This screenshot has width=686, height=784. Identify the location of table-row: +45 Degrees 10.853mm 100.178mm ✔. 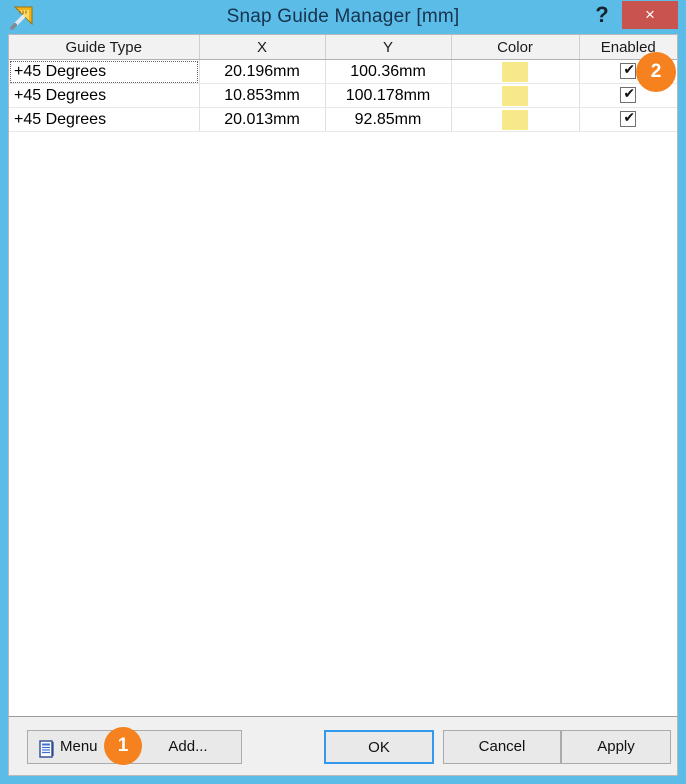
(343, 95).